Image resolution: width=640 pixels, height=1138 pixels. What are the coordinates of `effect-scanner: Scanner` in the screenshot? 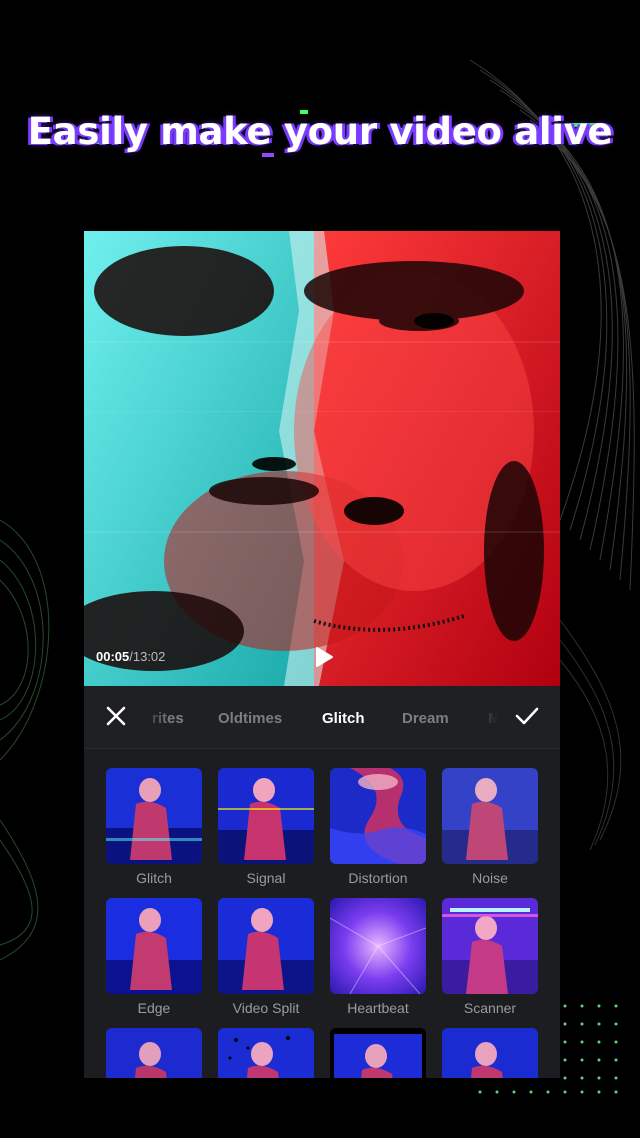 It's located at (490, 957).